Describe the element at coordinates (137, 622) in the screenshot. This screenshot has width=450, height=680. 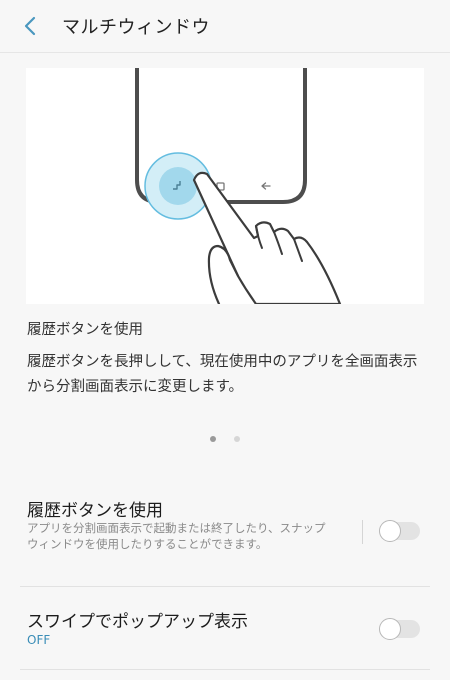
I see `setting-title: スワイプでポップアップ表示` at that location.